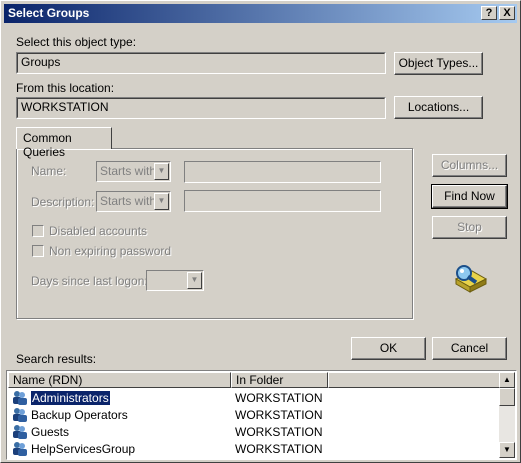  Describe the element at coordinates (70, 398) in the screenshot. I see `row-name: Administrators` at that location.